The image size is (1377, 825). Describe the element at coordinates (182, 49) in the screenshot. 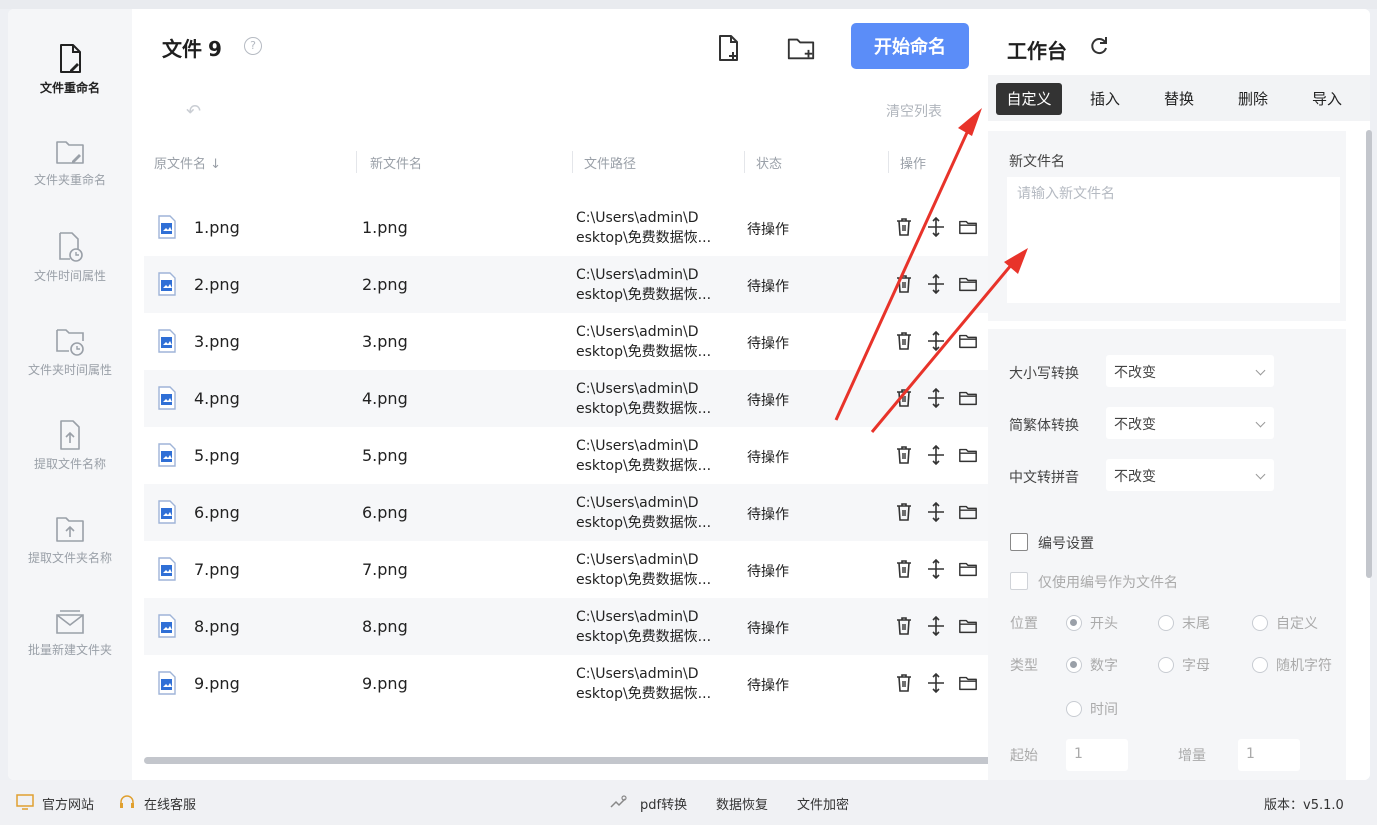

I see `page-title-text: 文件` at that location.